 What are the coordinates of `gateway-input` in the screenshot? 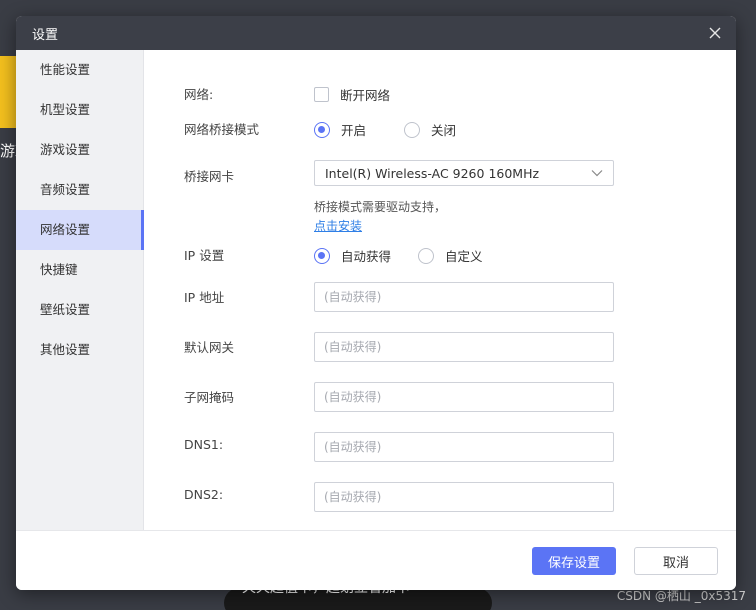 It's located at (464, 347).